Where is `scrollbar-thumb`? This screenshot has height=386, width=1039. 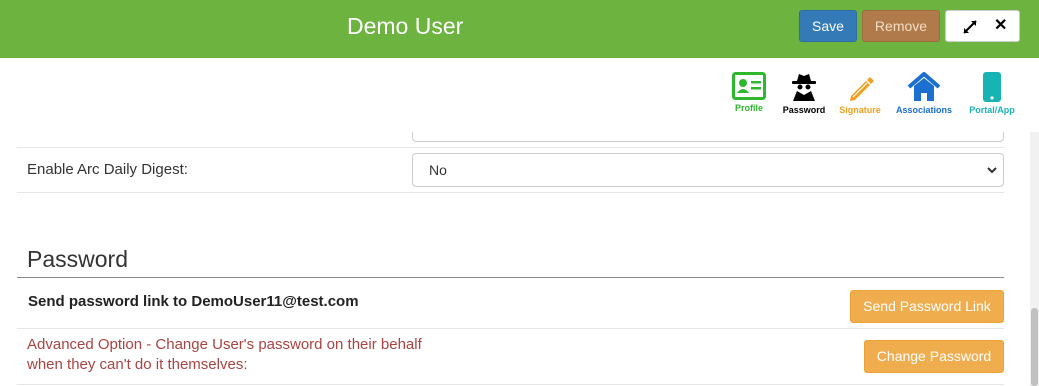
scrollbar-thumb is located at coordinates (1034, 347).